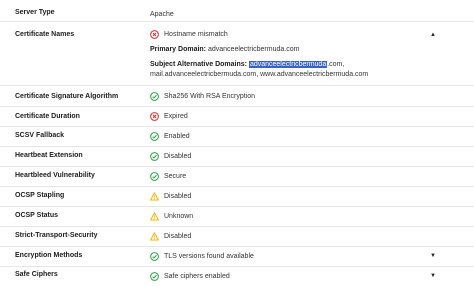  What do you see at coordinates (178, 236) in the screenshot?
I see `hsts-value: Disabled` at bounding box center [178, 236].